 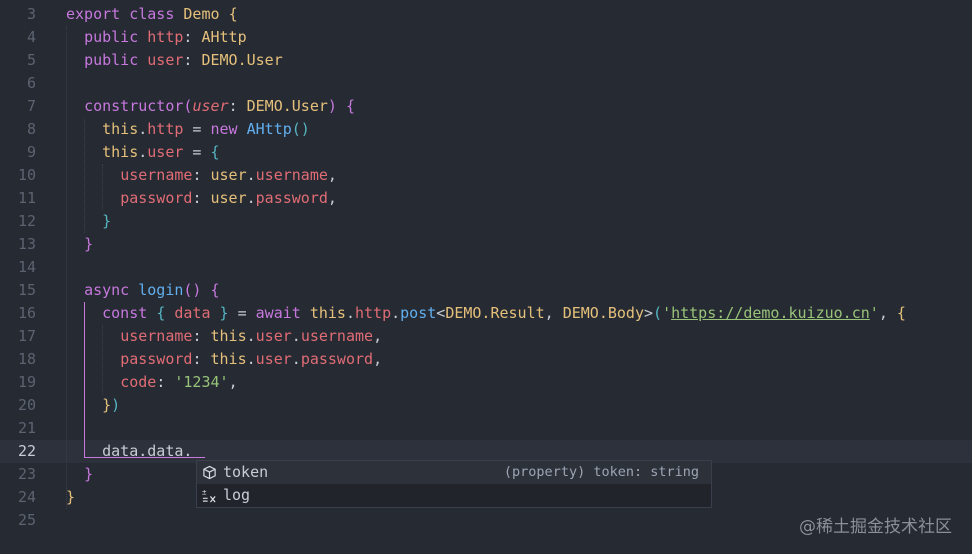 What do you see at coordinates (31, 106) in the screenshot?
I see `line-number: 7` at bounding box center [31, 106].